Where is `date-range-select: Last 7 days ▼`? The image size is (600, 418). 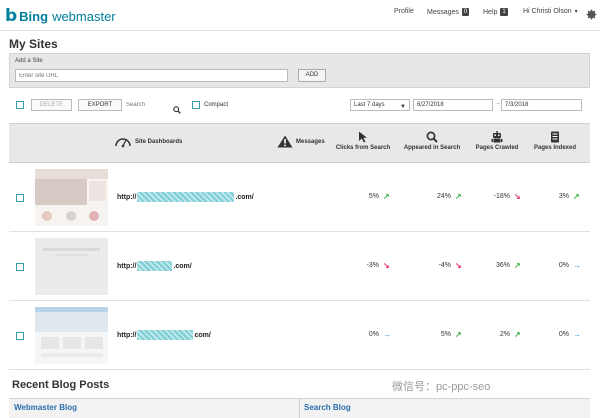
date-range-select: Last 7 days ▼ is located at coordinates (380, 105).